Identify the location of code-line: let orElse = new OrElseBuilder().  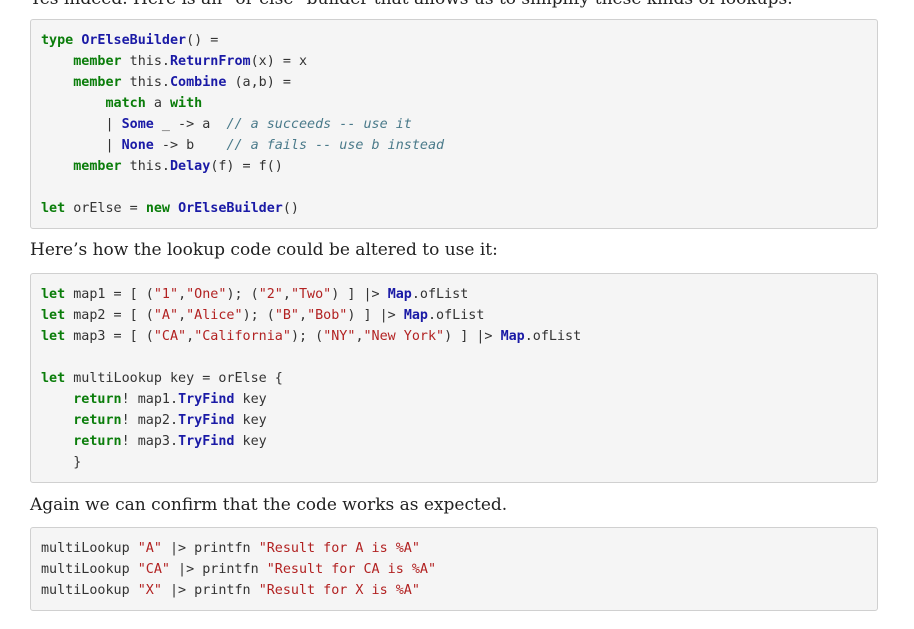
(454, 208).